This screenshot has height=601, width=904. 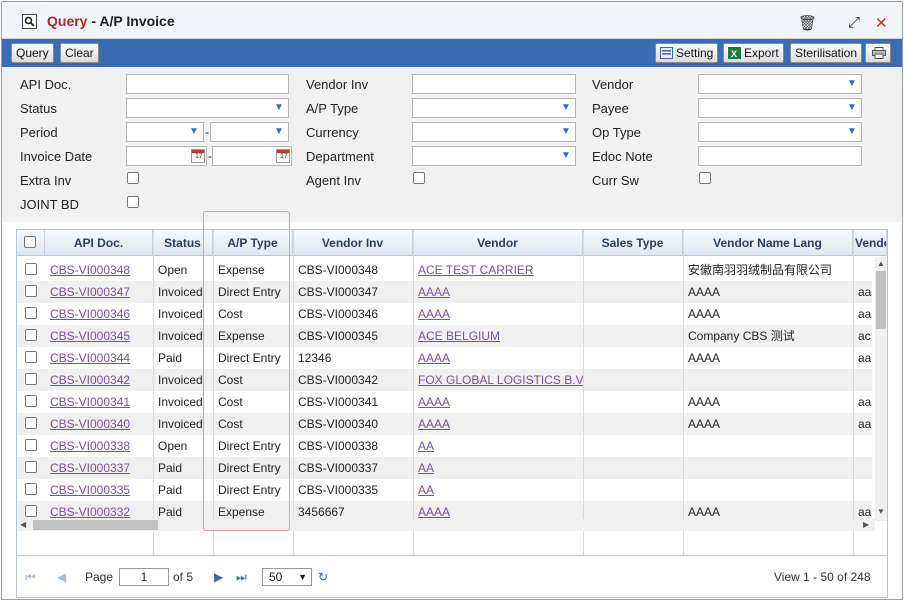 What do you see at coordinates (419, 178) in the screenshot?
I see `agent-inv-checkbox` at bounding box center [419, 178].